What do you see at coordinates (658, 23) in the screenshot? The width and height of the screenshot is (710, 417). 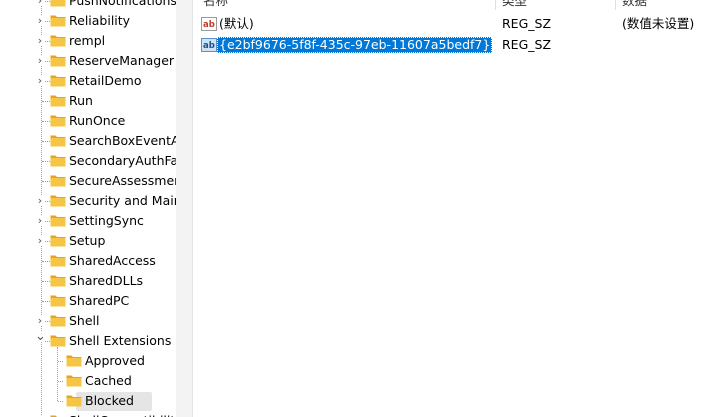 I see `value-data: (数值未设置)` at bounding box center [658, 23].